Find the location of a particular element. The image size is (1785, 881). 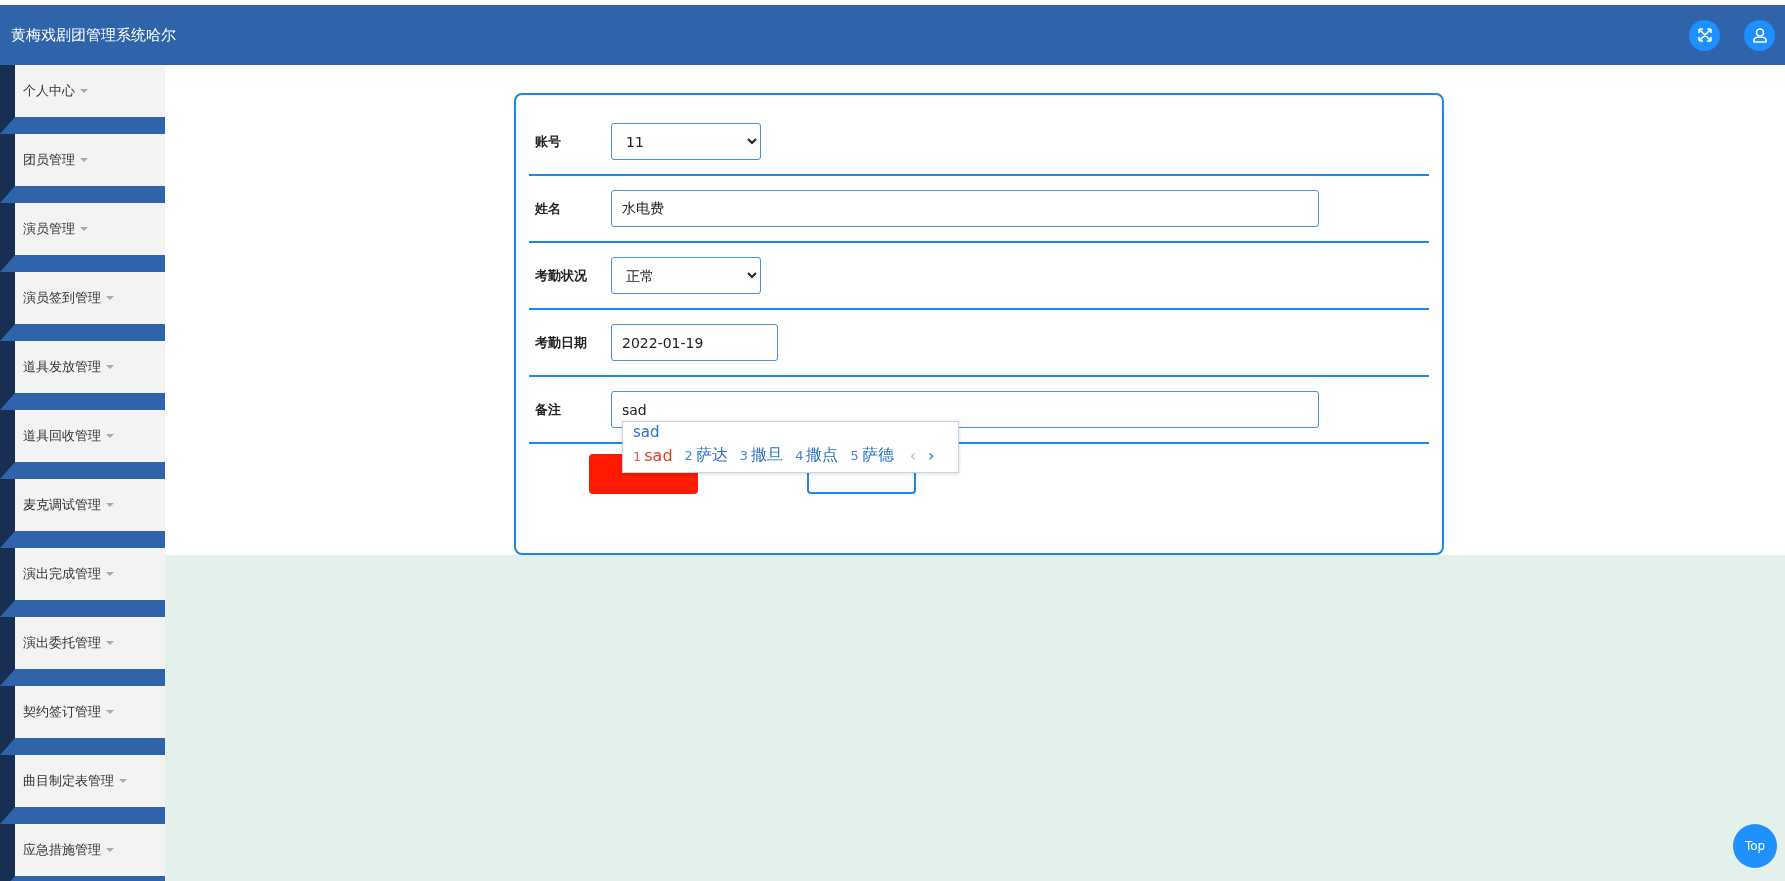

sidebar-item: 演员签到管理 is located at coordinates (90, 298).